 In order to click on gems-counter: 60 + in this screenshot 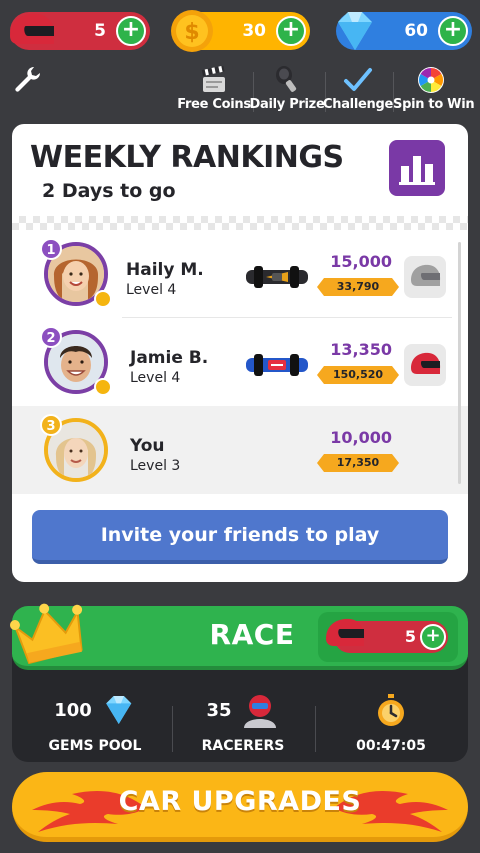, I will do `click(404, 31)`.